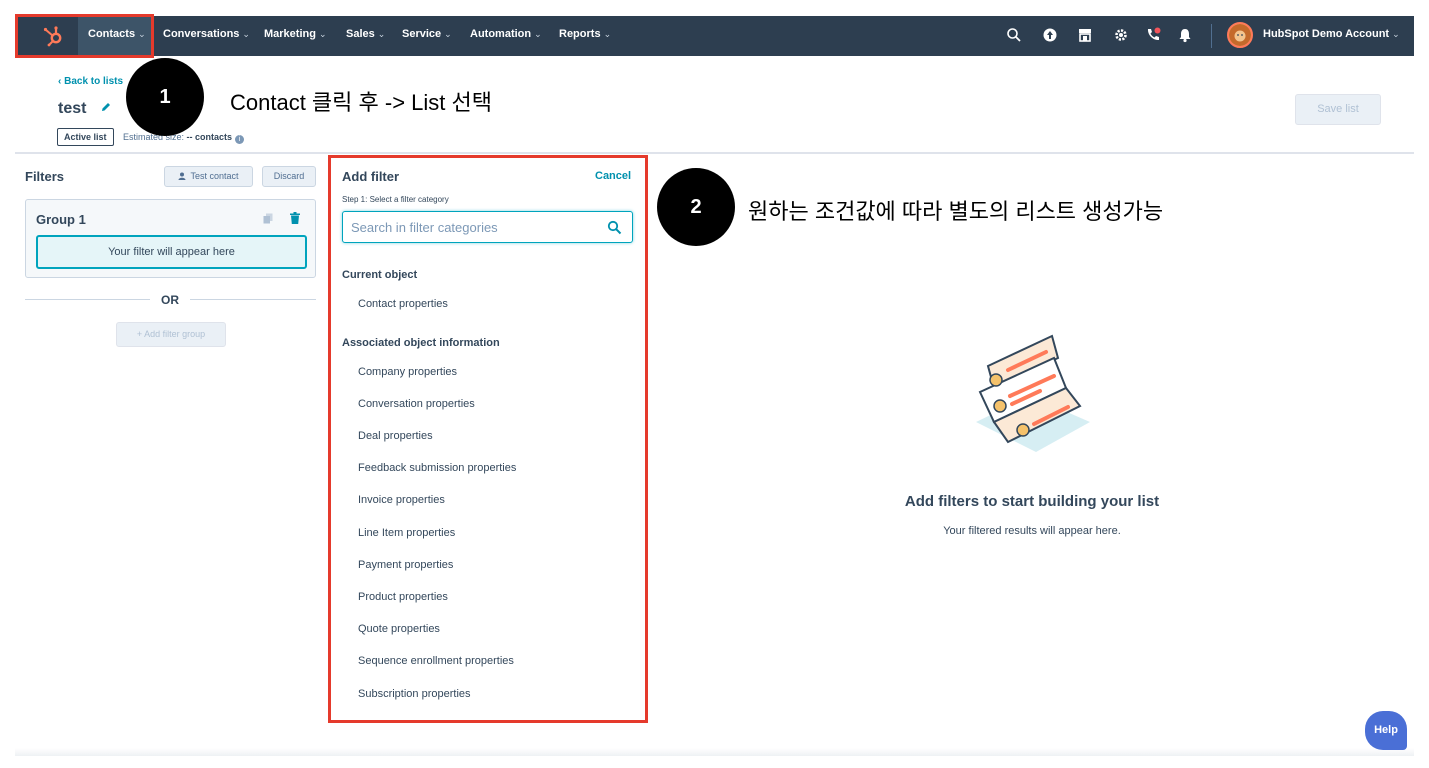  What do you see at coordinates (1211, 36) in the screenshot?
I see `nav-divider` at bounding box center [1211, 36].